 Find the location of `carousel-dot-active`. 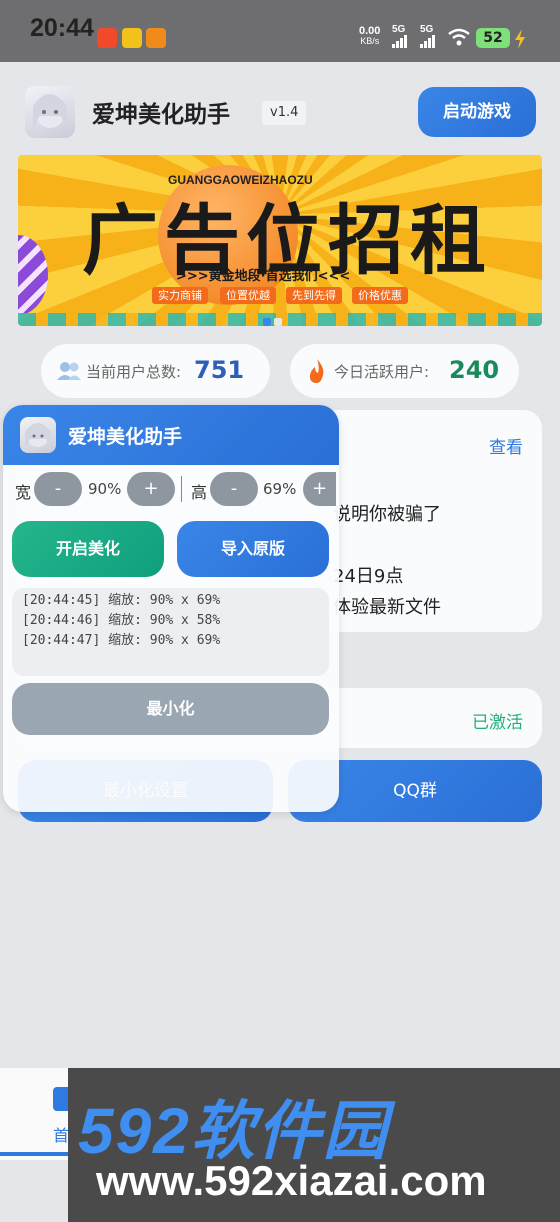

carousel-dot-active is located at coordinates (267, 322).